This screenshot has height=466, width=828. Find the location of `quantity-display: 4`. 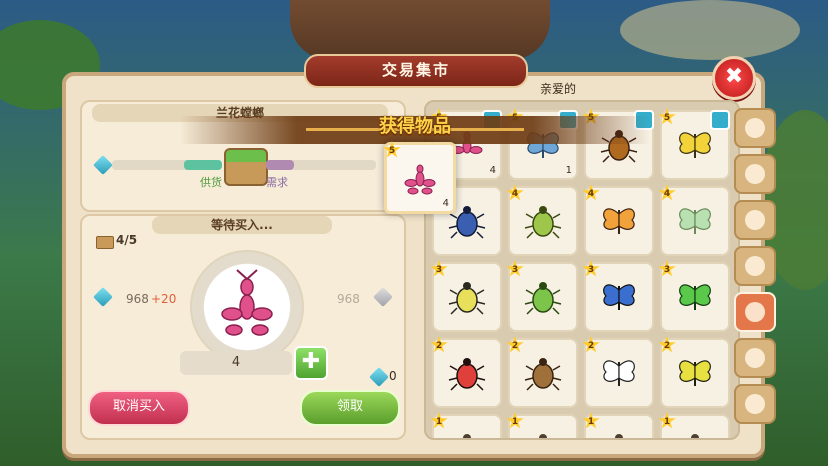

quantity-display: 4 is located at coordinates (236, 363).